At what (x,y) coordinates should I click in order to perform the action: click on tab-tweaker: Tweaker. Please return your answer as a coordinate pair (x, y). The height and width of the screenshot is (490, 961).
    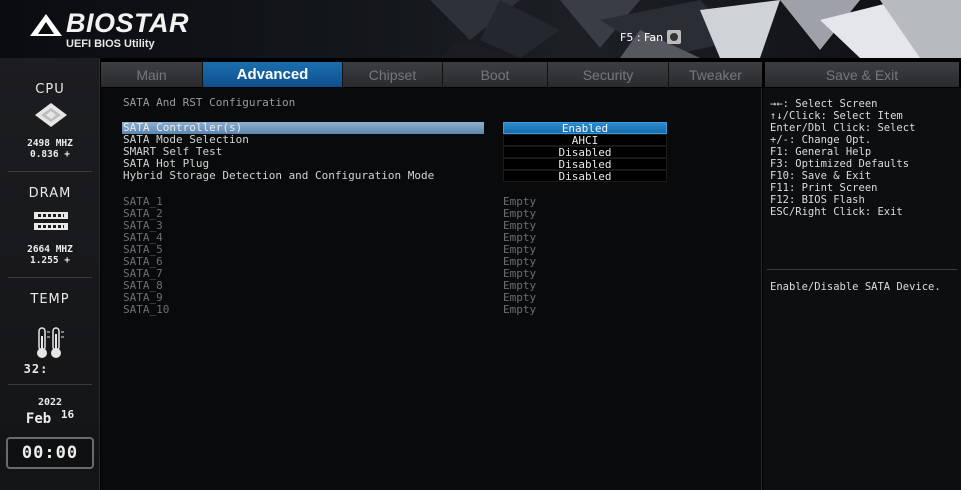
    Looking at the image, I should click on (715, 74).